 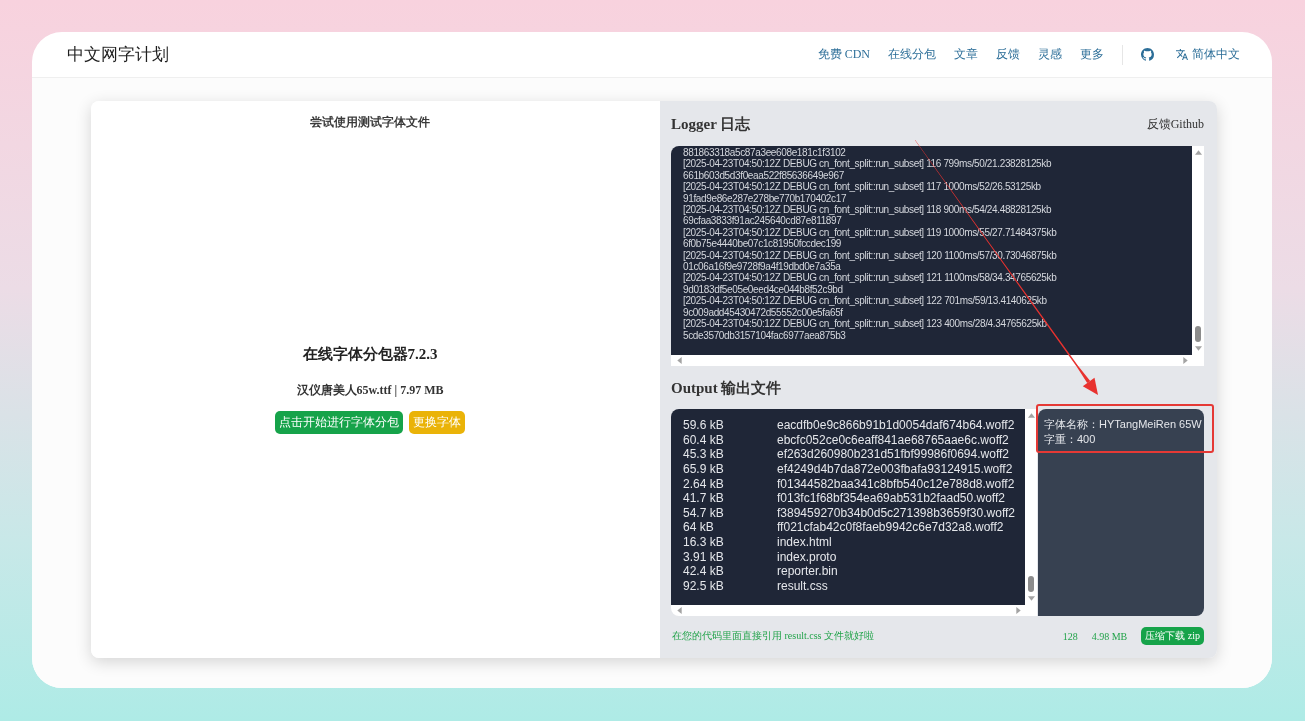 What do you see at coordinates (704, 586) in the screenshot?
I see `file-size: 92.5 kB` at bounding box center [704, 586].